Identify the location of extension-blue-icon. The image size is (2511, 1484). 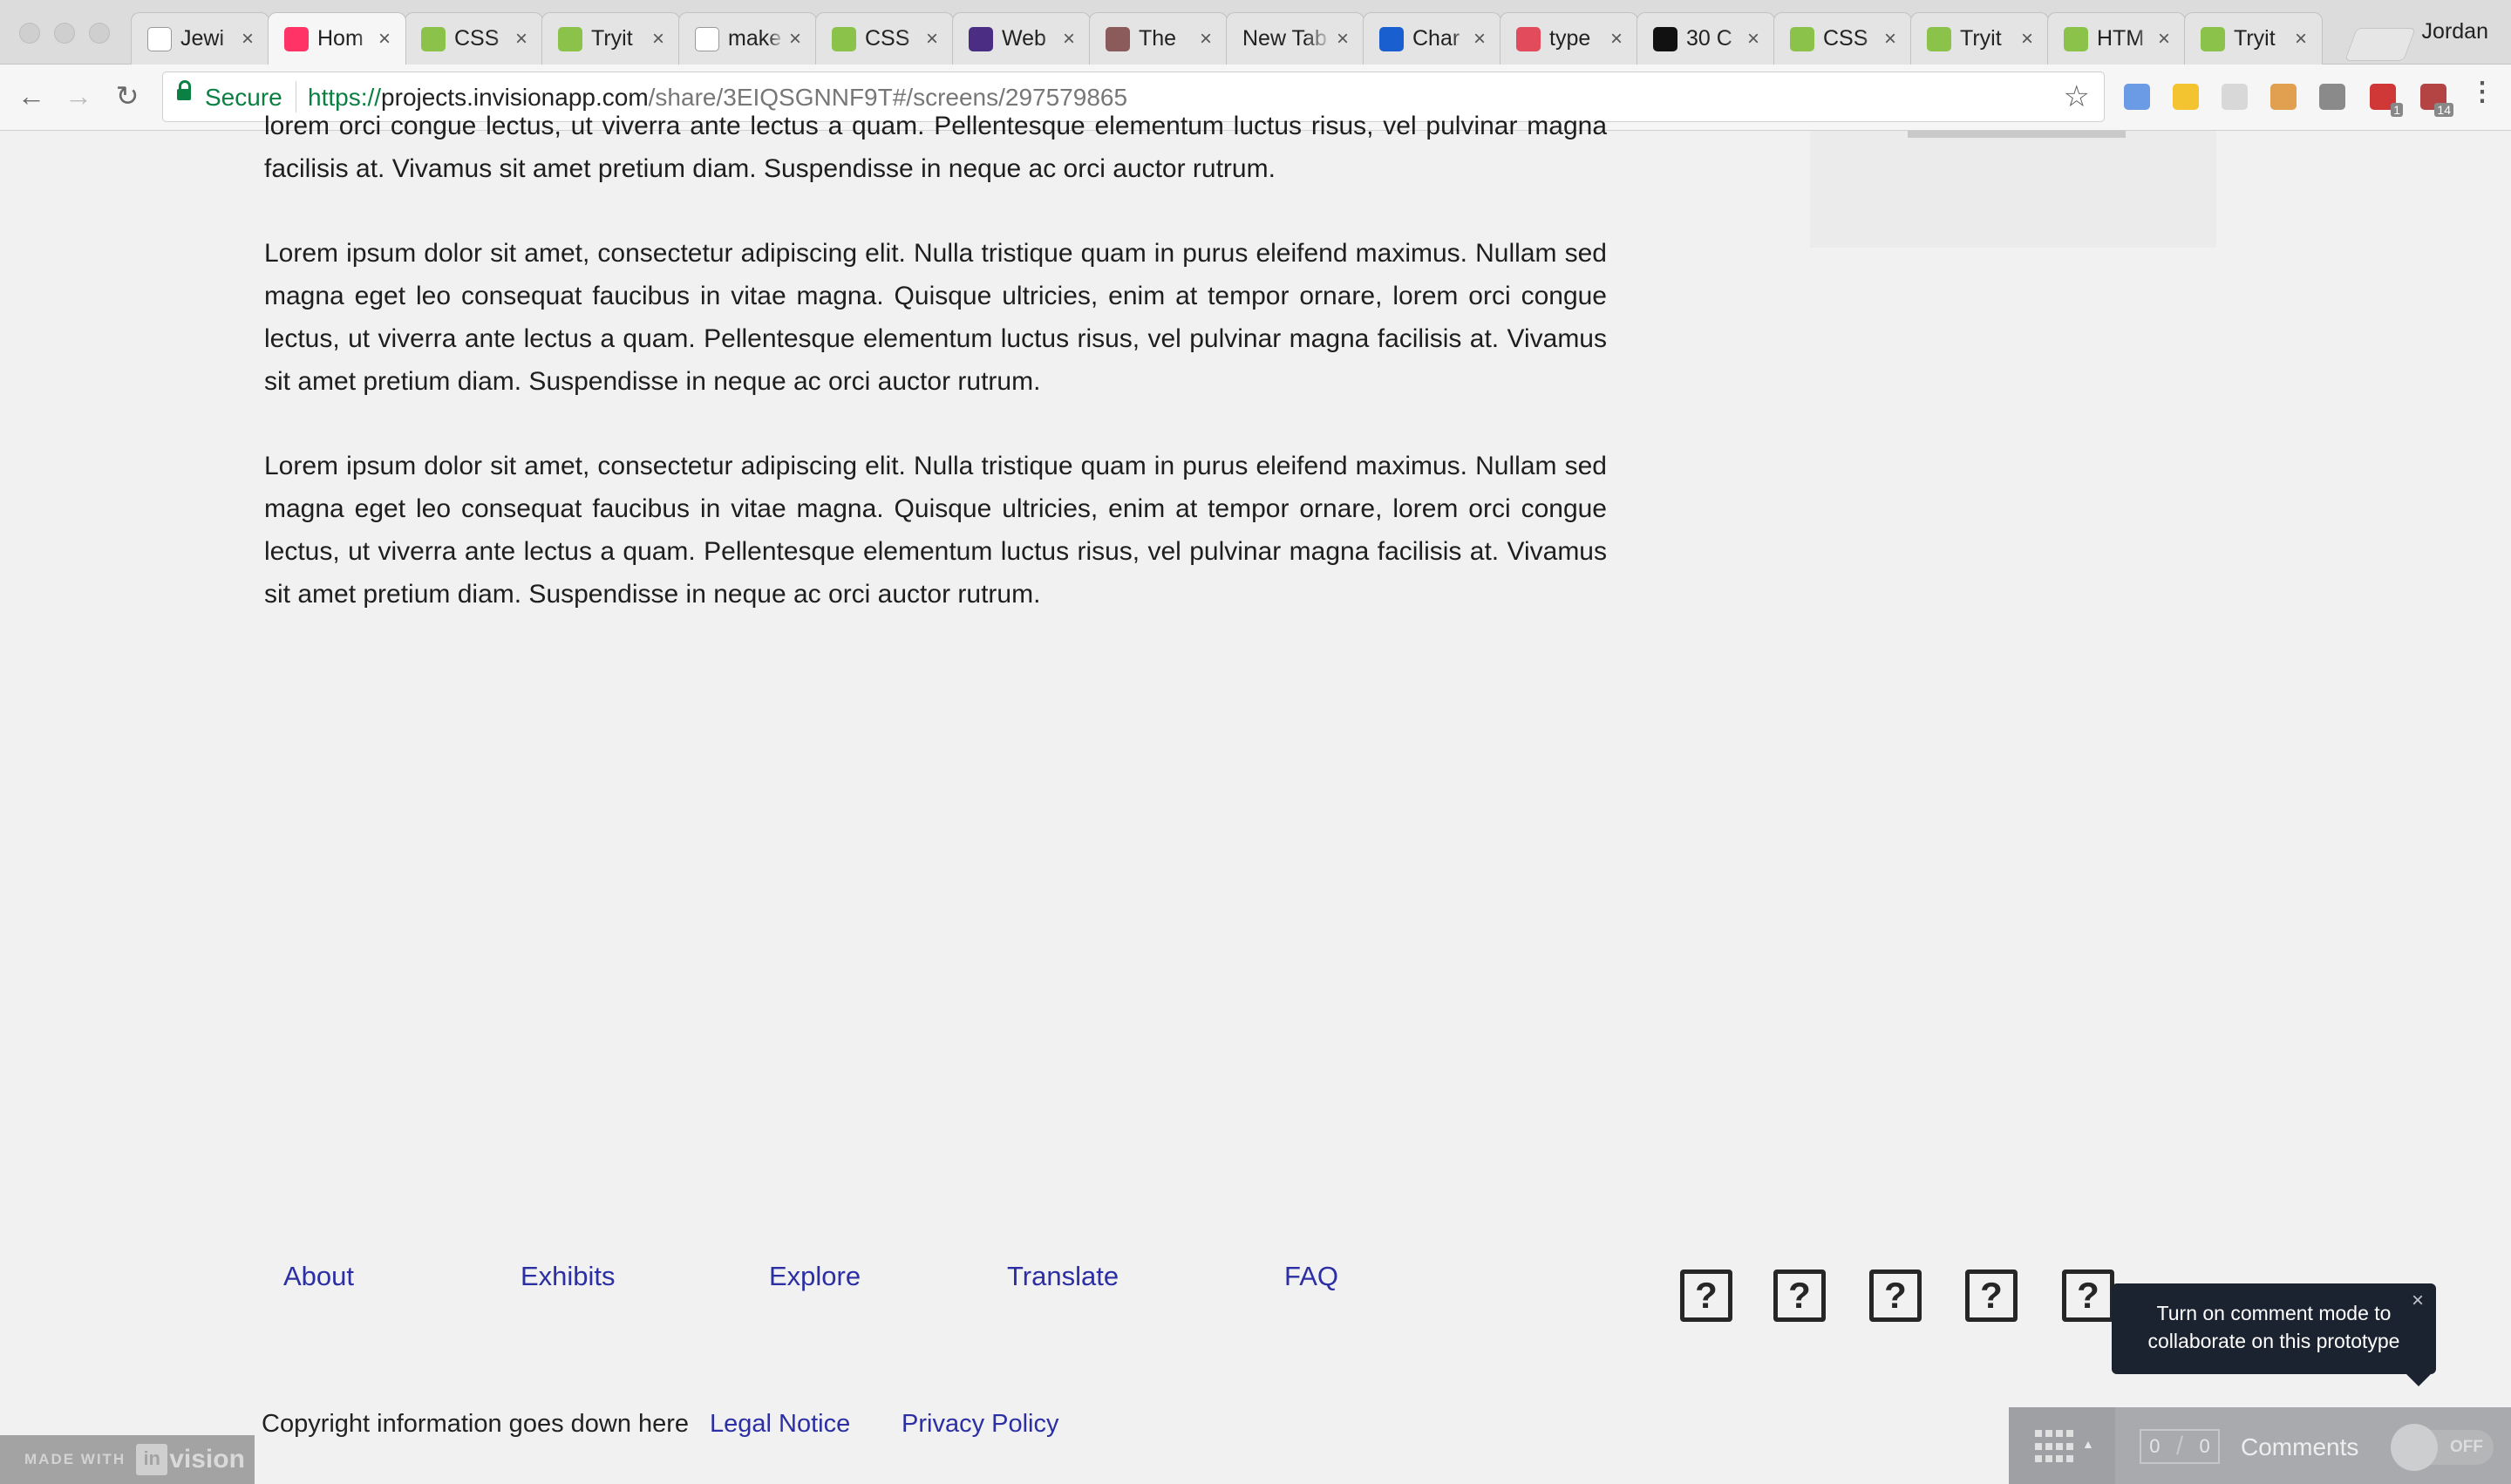
(2137, 97).